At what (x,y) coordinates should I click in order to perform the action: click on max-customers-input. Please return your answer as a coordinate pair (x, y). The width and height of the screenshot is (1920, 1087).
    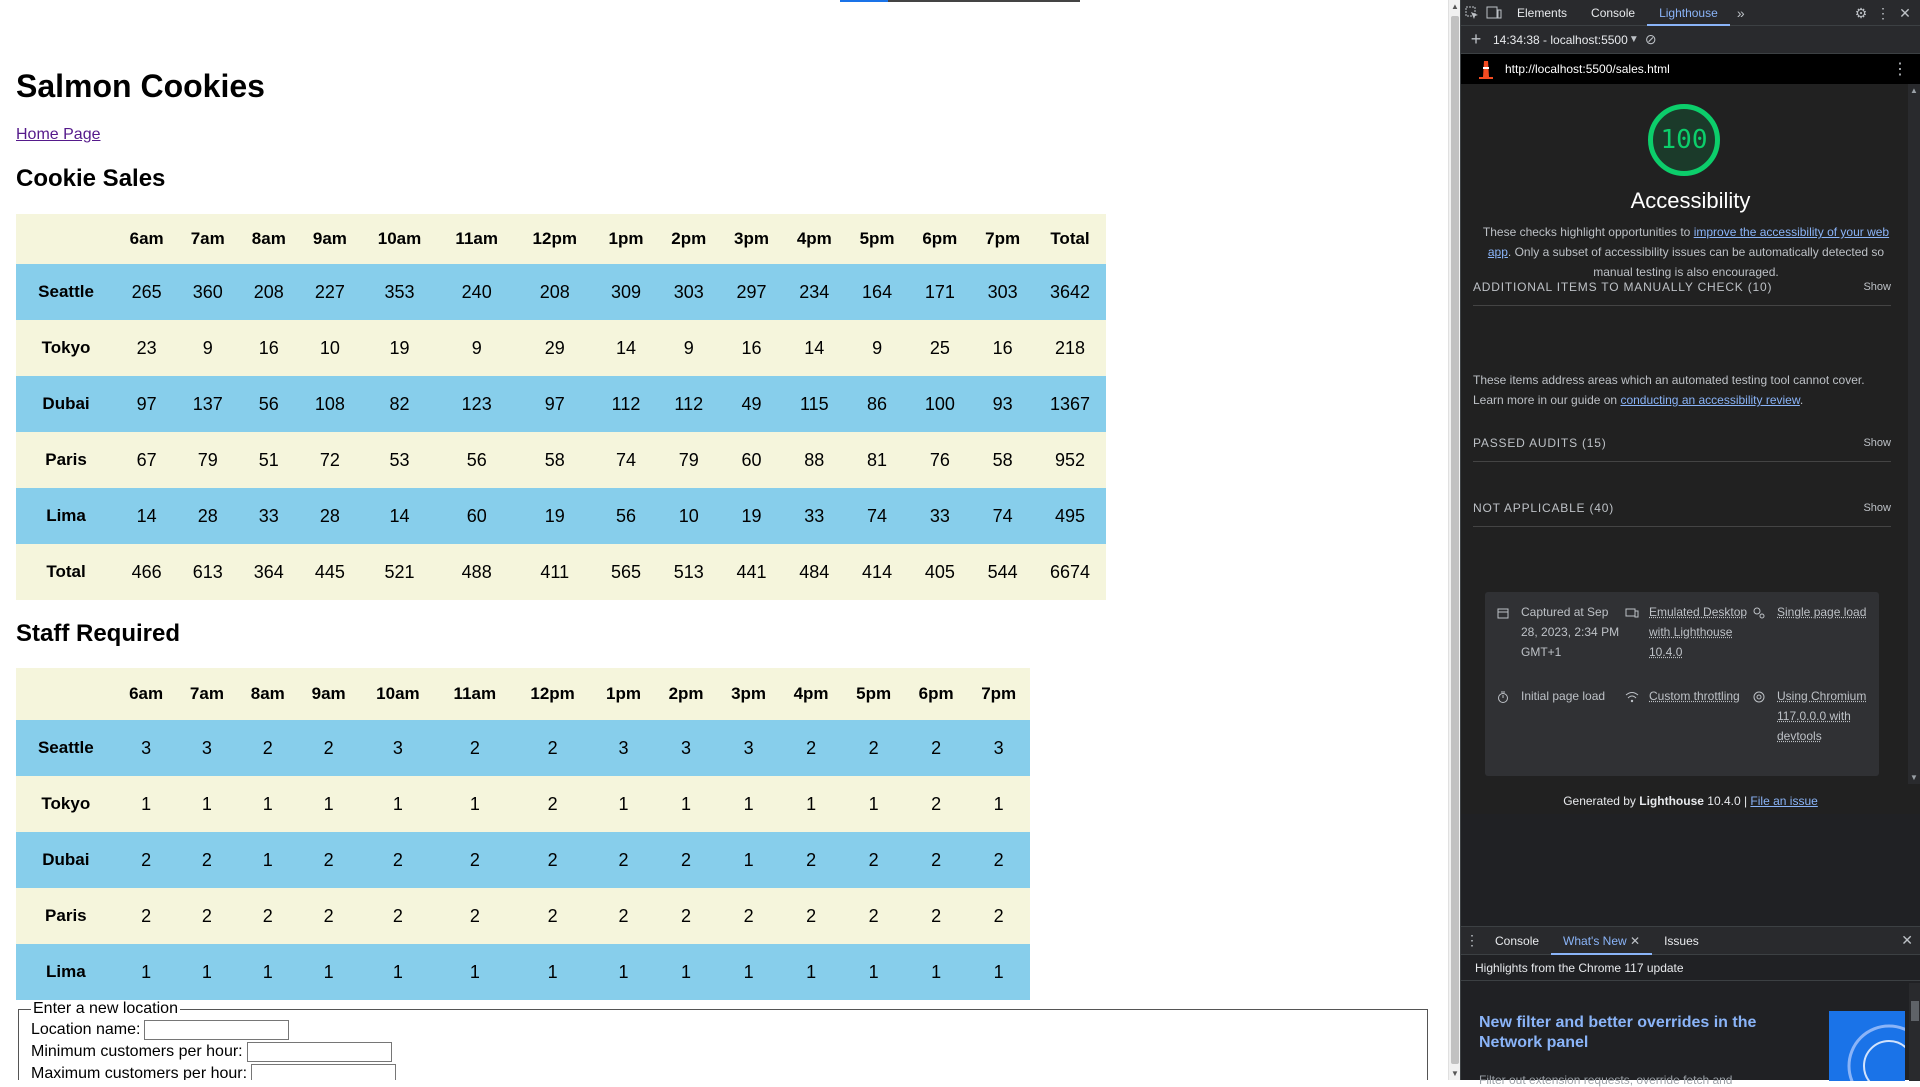
    Looking at the image, I should click on (323, 1072).